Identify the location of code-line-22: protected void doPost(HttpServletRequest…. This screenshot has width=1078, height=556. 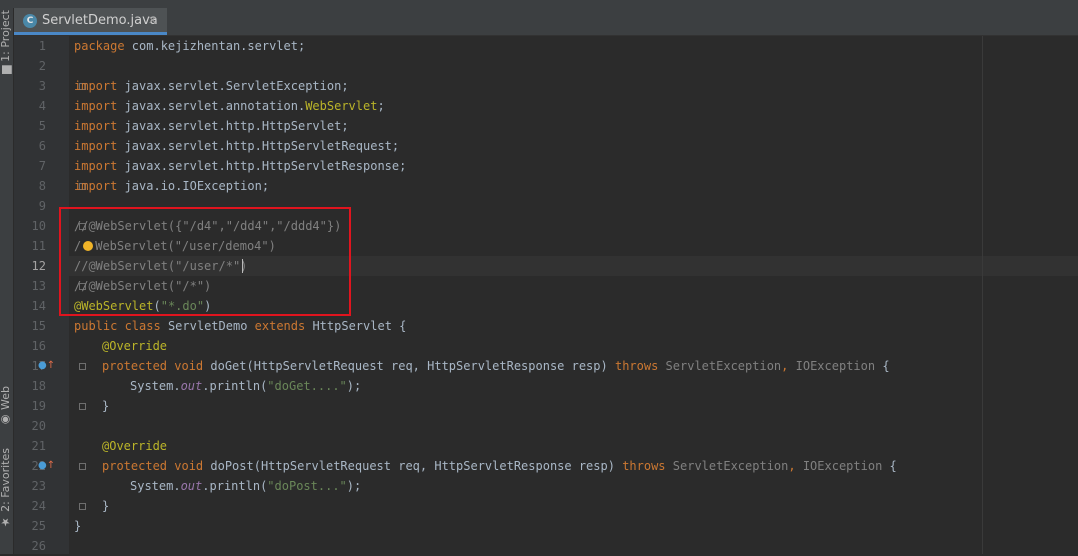
(499, 466).